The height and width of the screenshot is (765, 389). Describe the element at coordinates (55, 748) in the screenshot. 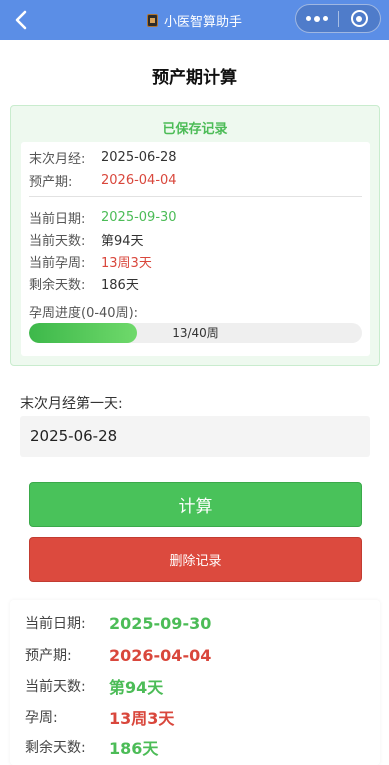

I see `result-remain-label: 剩余天数:` at that location.